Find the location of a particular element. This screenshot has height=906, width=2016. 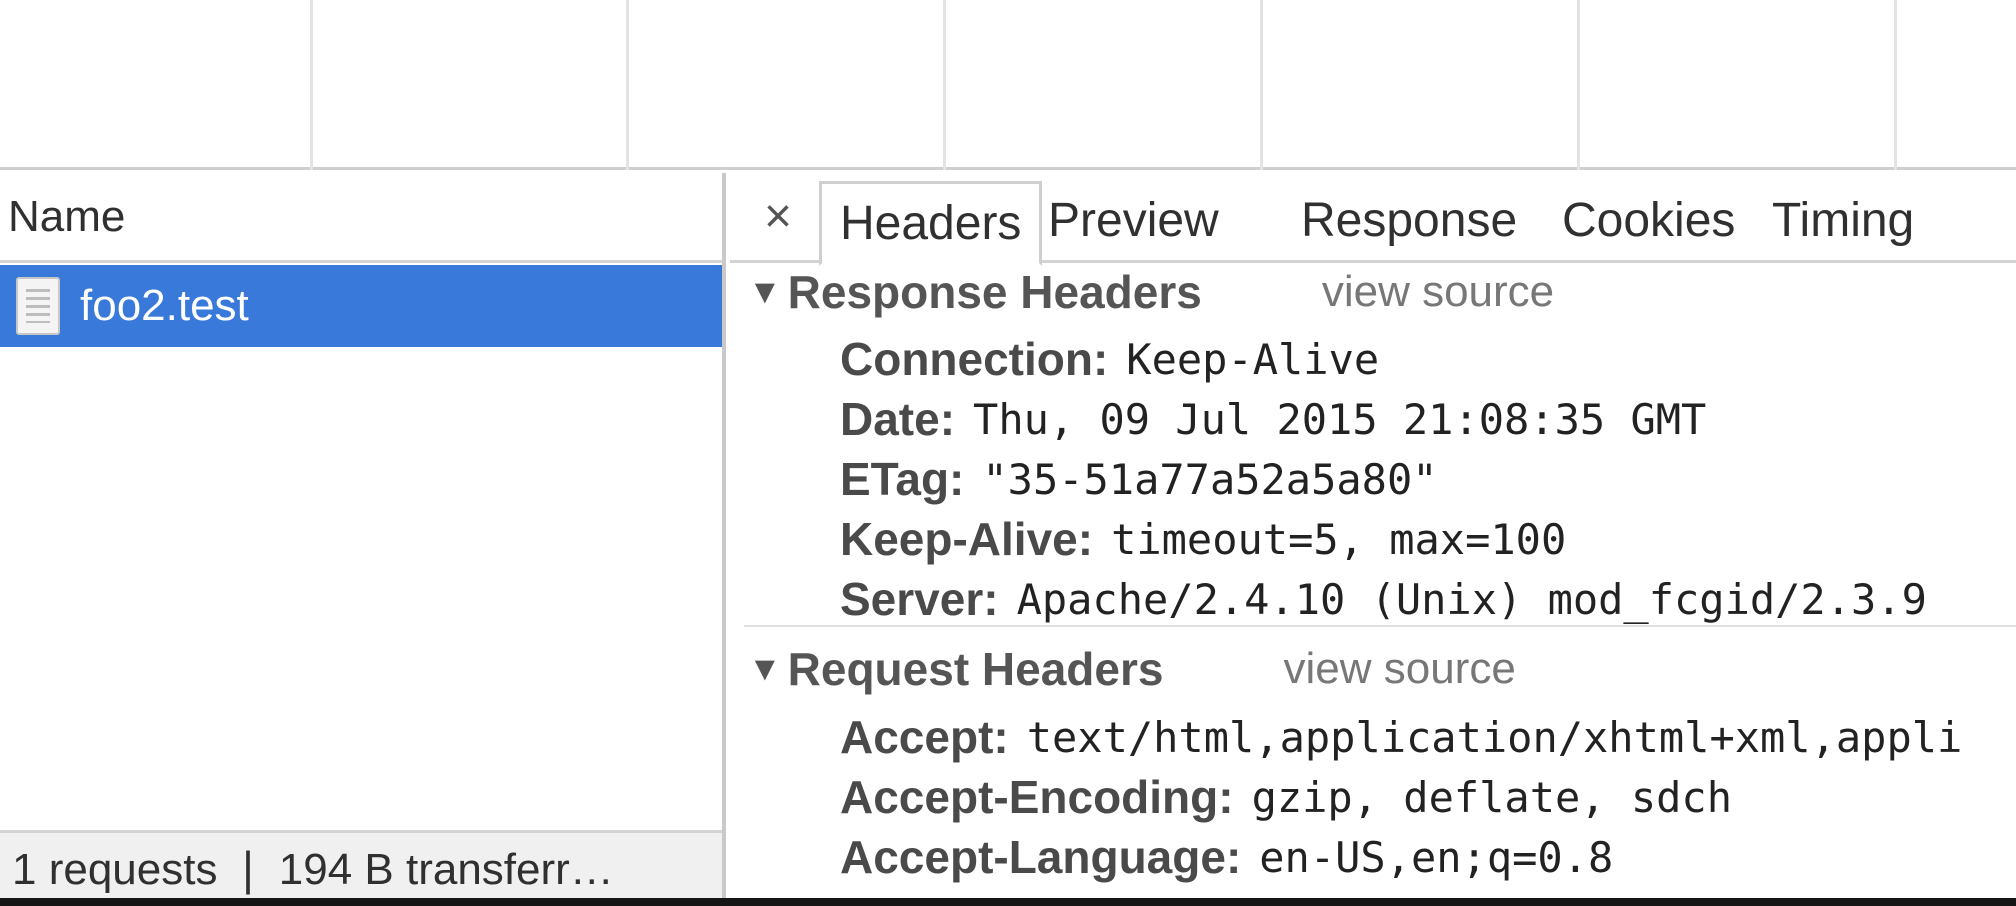

request-view-source-link: view source is located at coordinates (1399, 669).